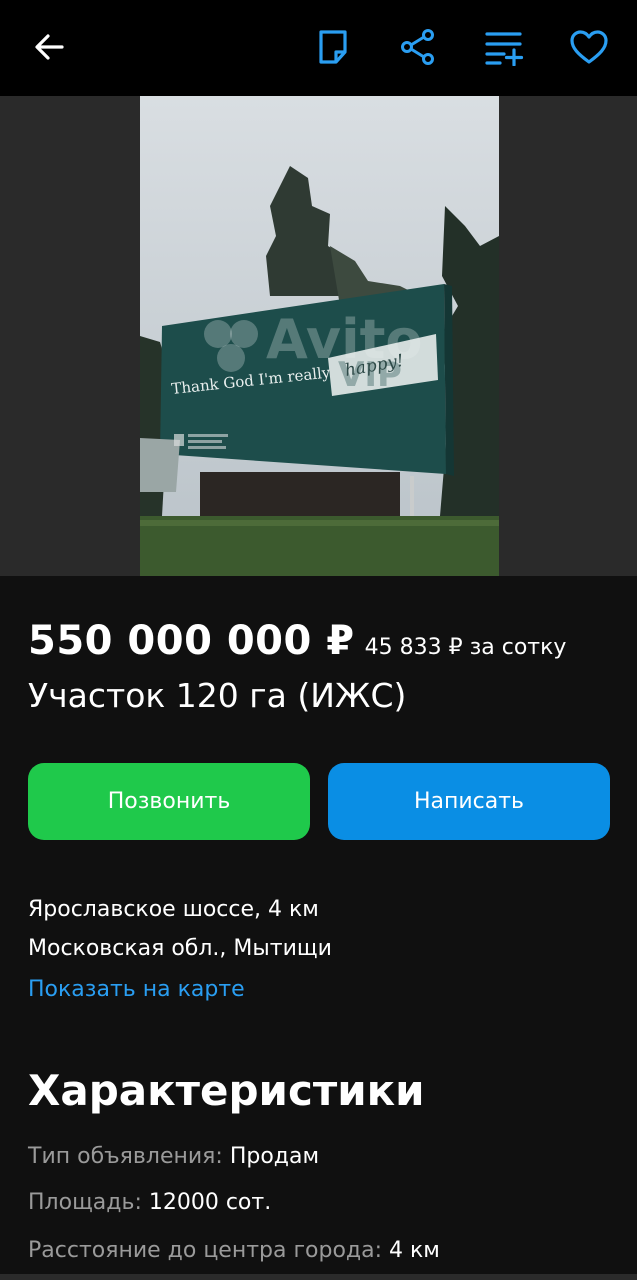 Image resolution: width=637 pixels, height=1280 pixels. I want to click on compare-list-icon, so click(504, 47).